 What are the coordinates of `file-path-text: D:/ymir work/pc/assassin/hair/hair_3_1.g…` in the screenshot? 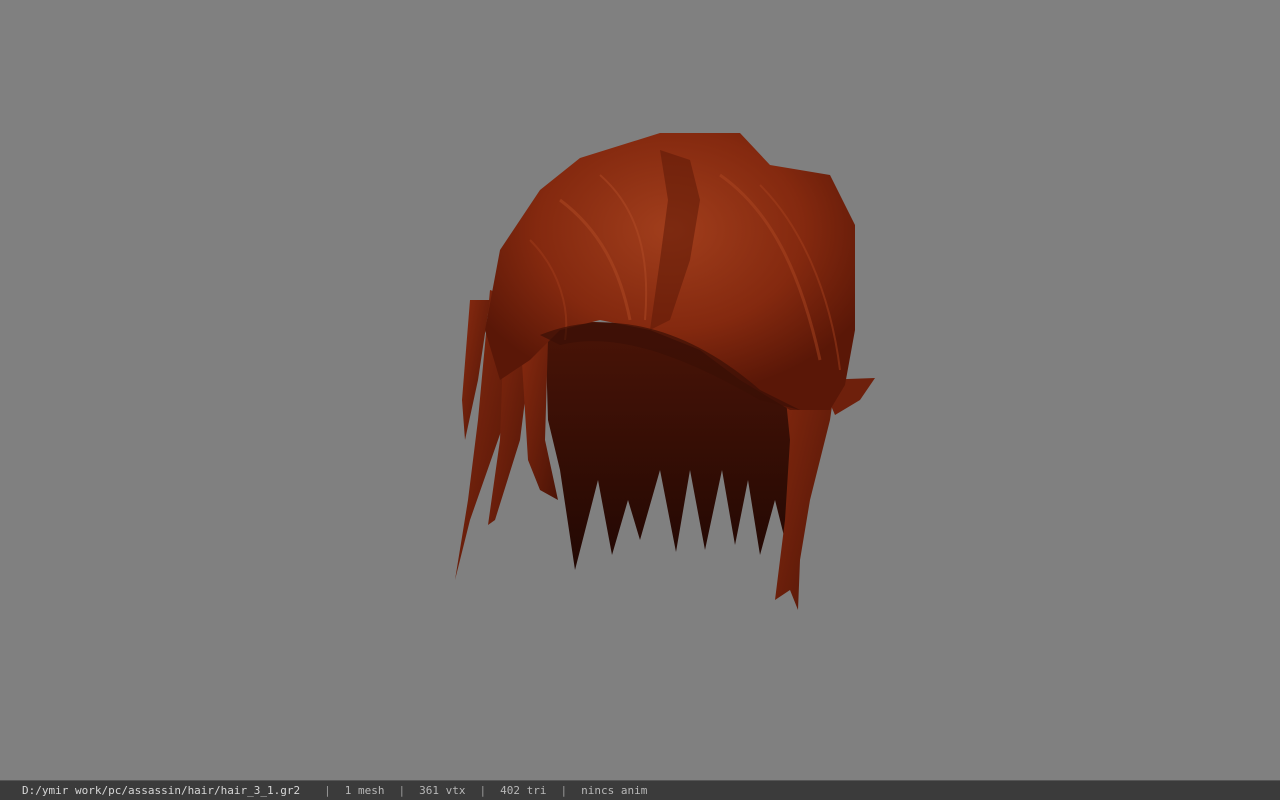 It's located at (161, 790).